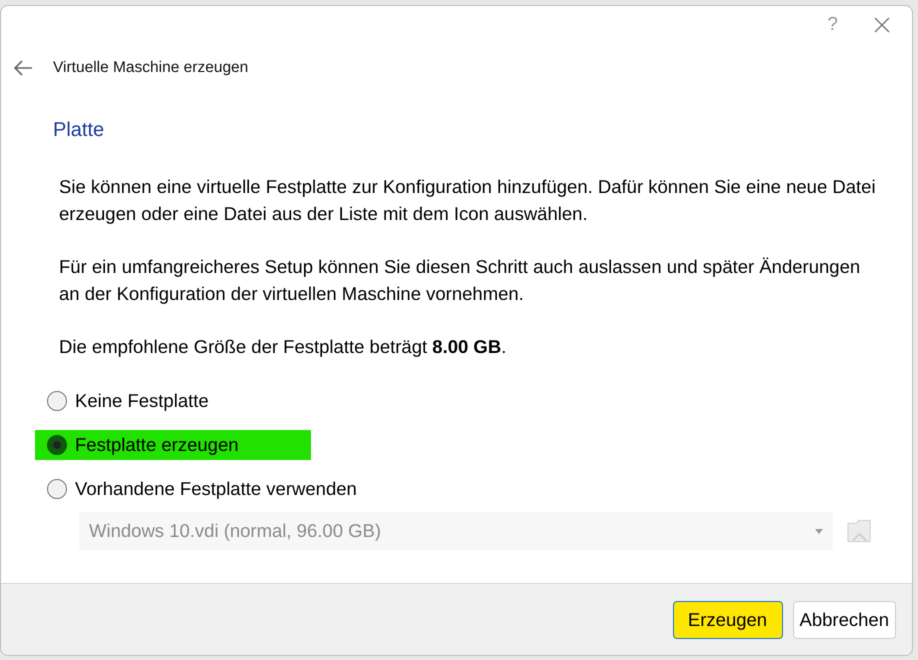  I want to click on dialog-button: Erzeugen, so click(727, 619).